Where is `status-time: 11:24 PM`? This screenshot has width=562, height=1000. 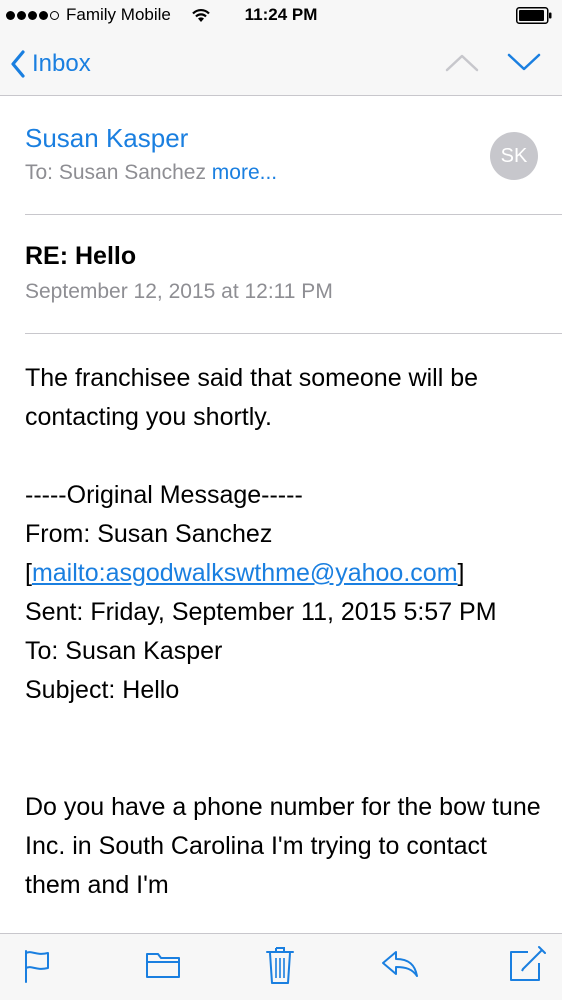 status-time: 11:24 PM is located at coordinates (281, 14).